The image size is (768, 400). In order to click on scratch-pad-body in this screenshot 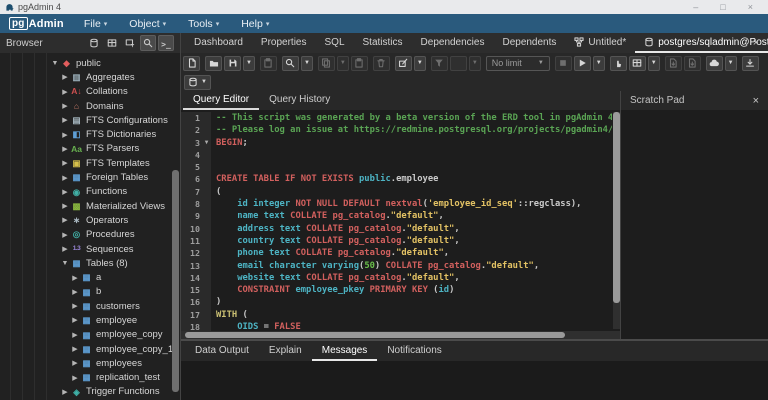, I will do `click(694, 224)`.